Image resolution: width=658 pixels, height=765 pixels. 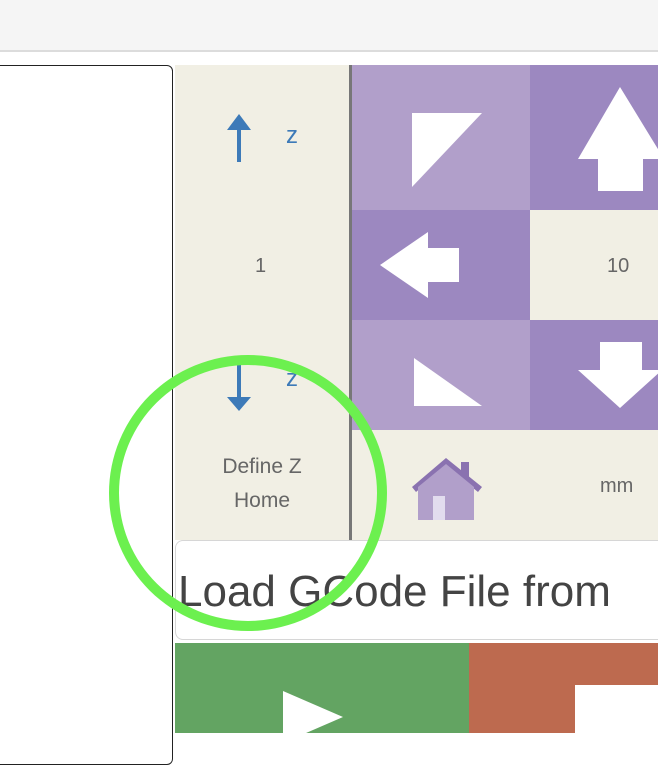 What do you see at coordinates (292, 135) in the screenshot?
I see `z-up-axis-label: z` at bounding box center [292, 135].